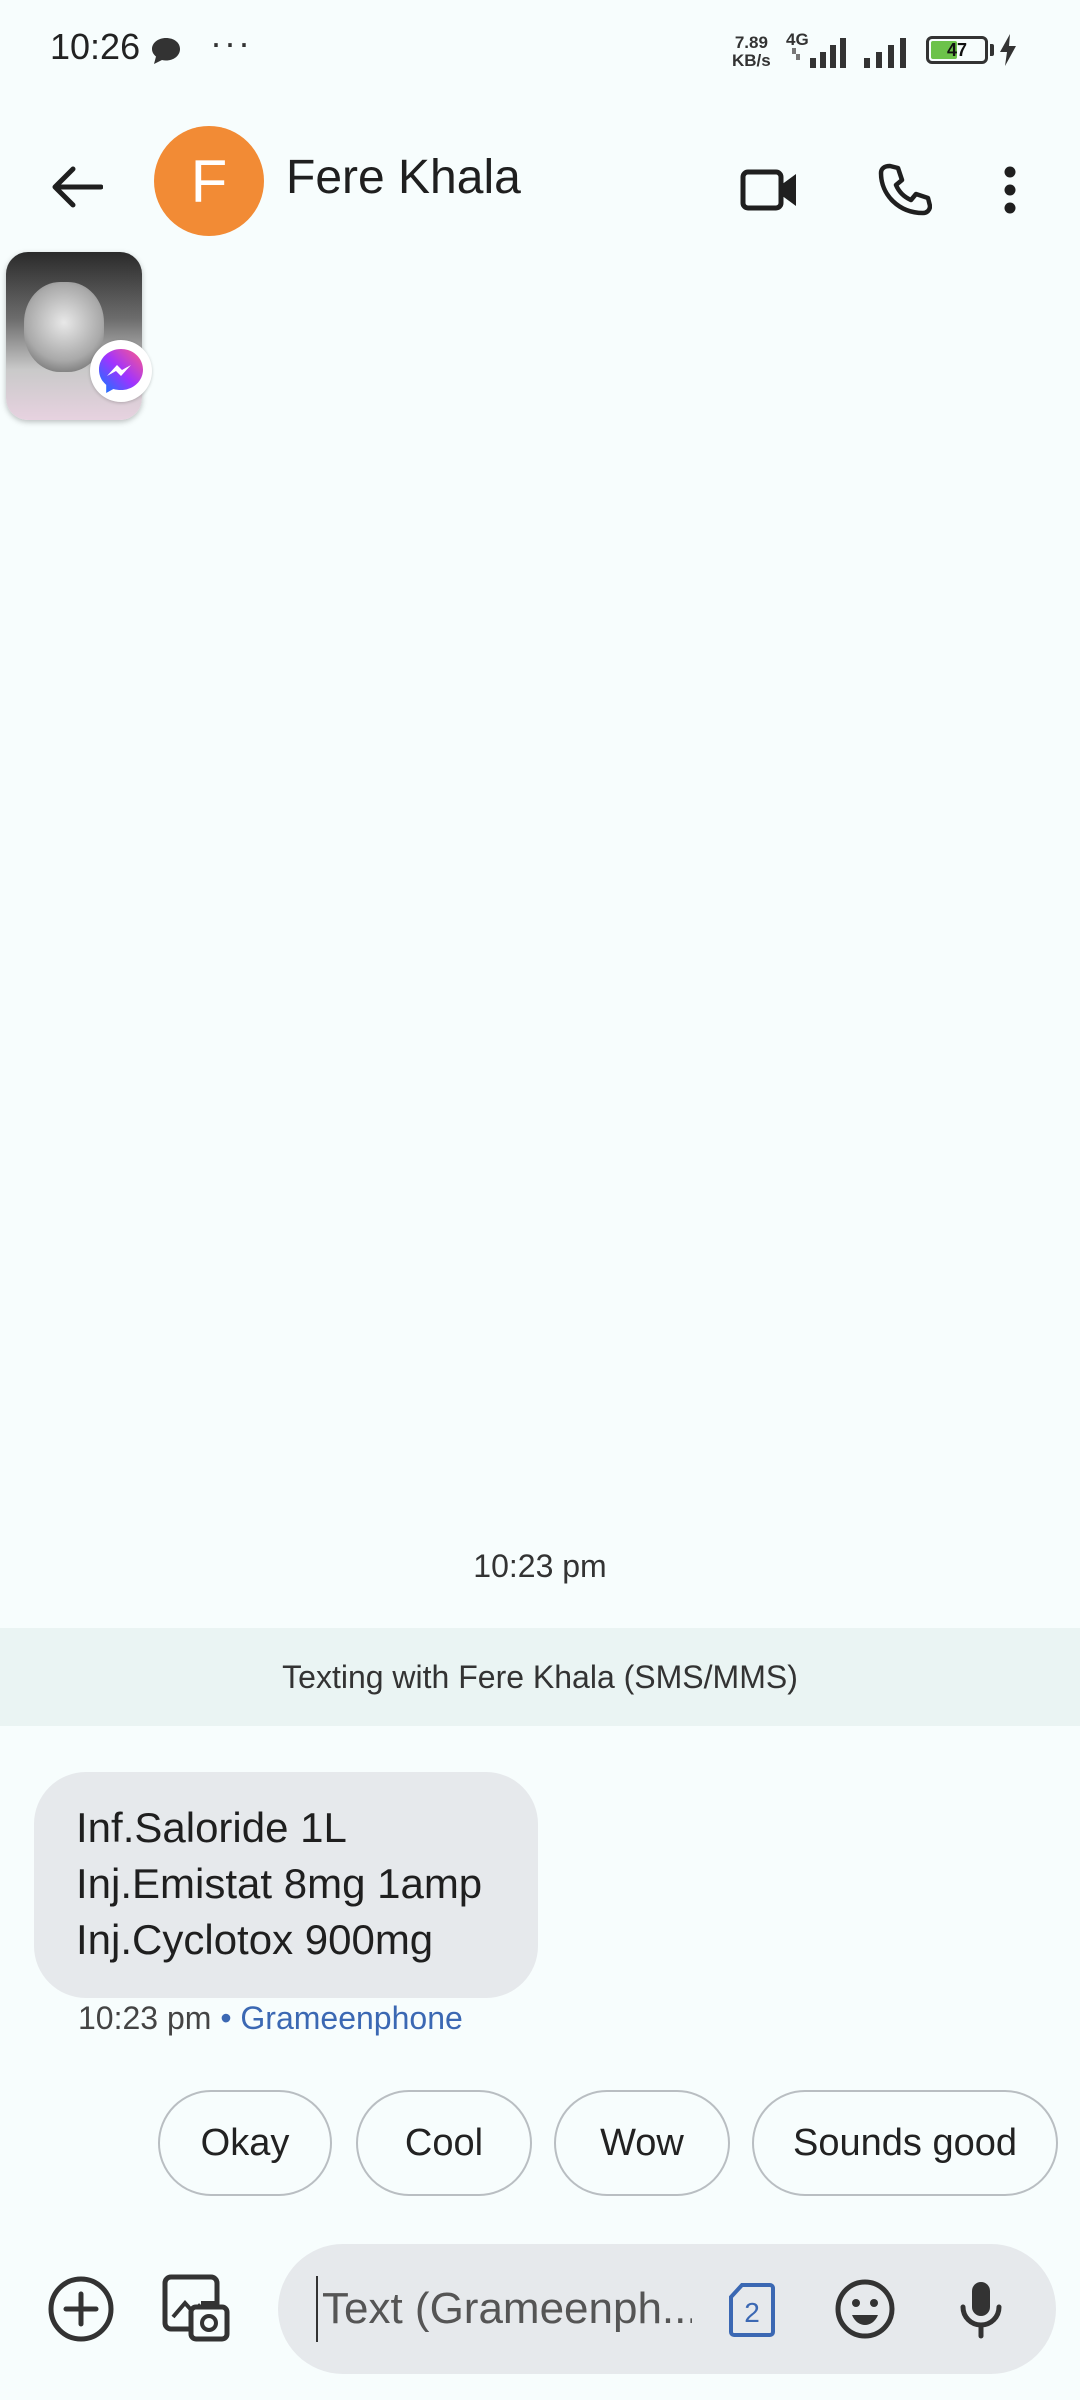 This screenshot has width=1080, height=2400. I want to click on sim-card-icon: 2, so click(752, 2310).